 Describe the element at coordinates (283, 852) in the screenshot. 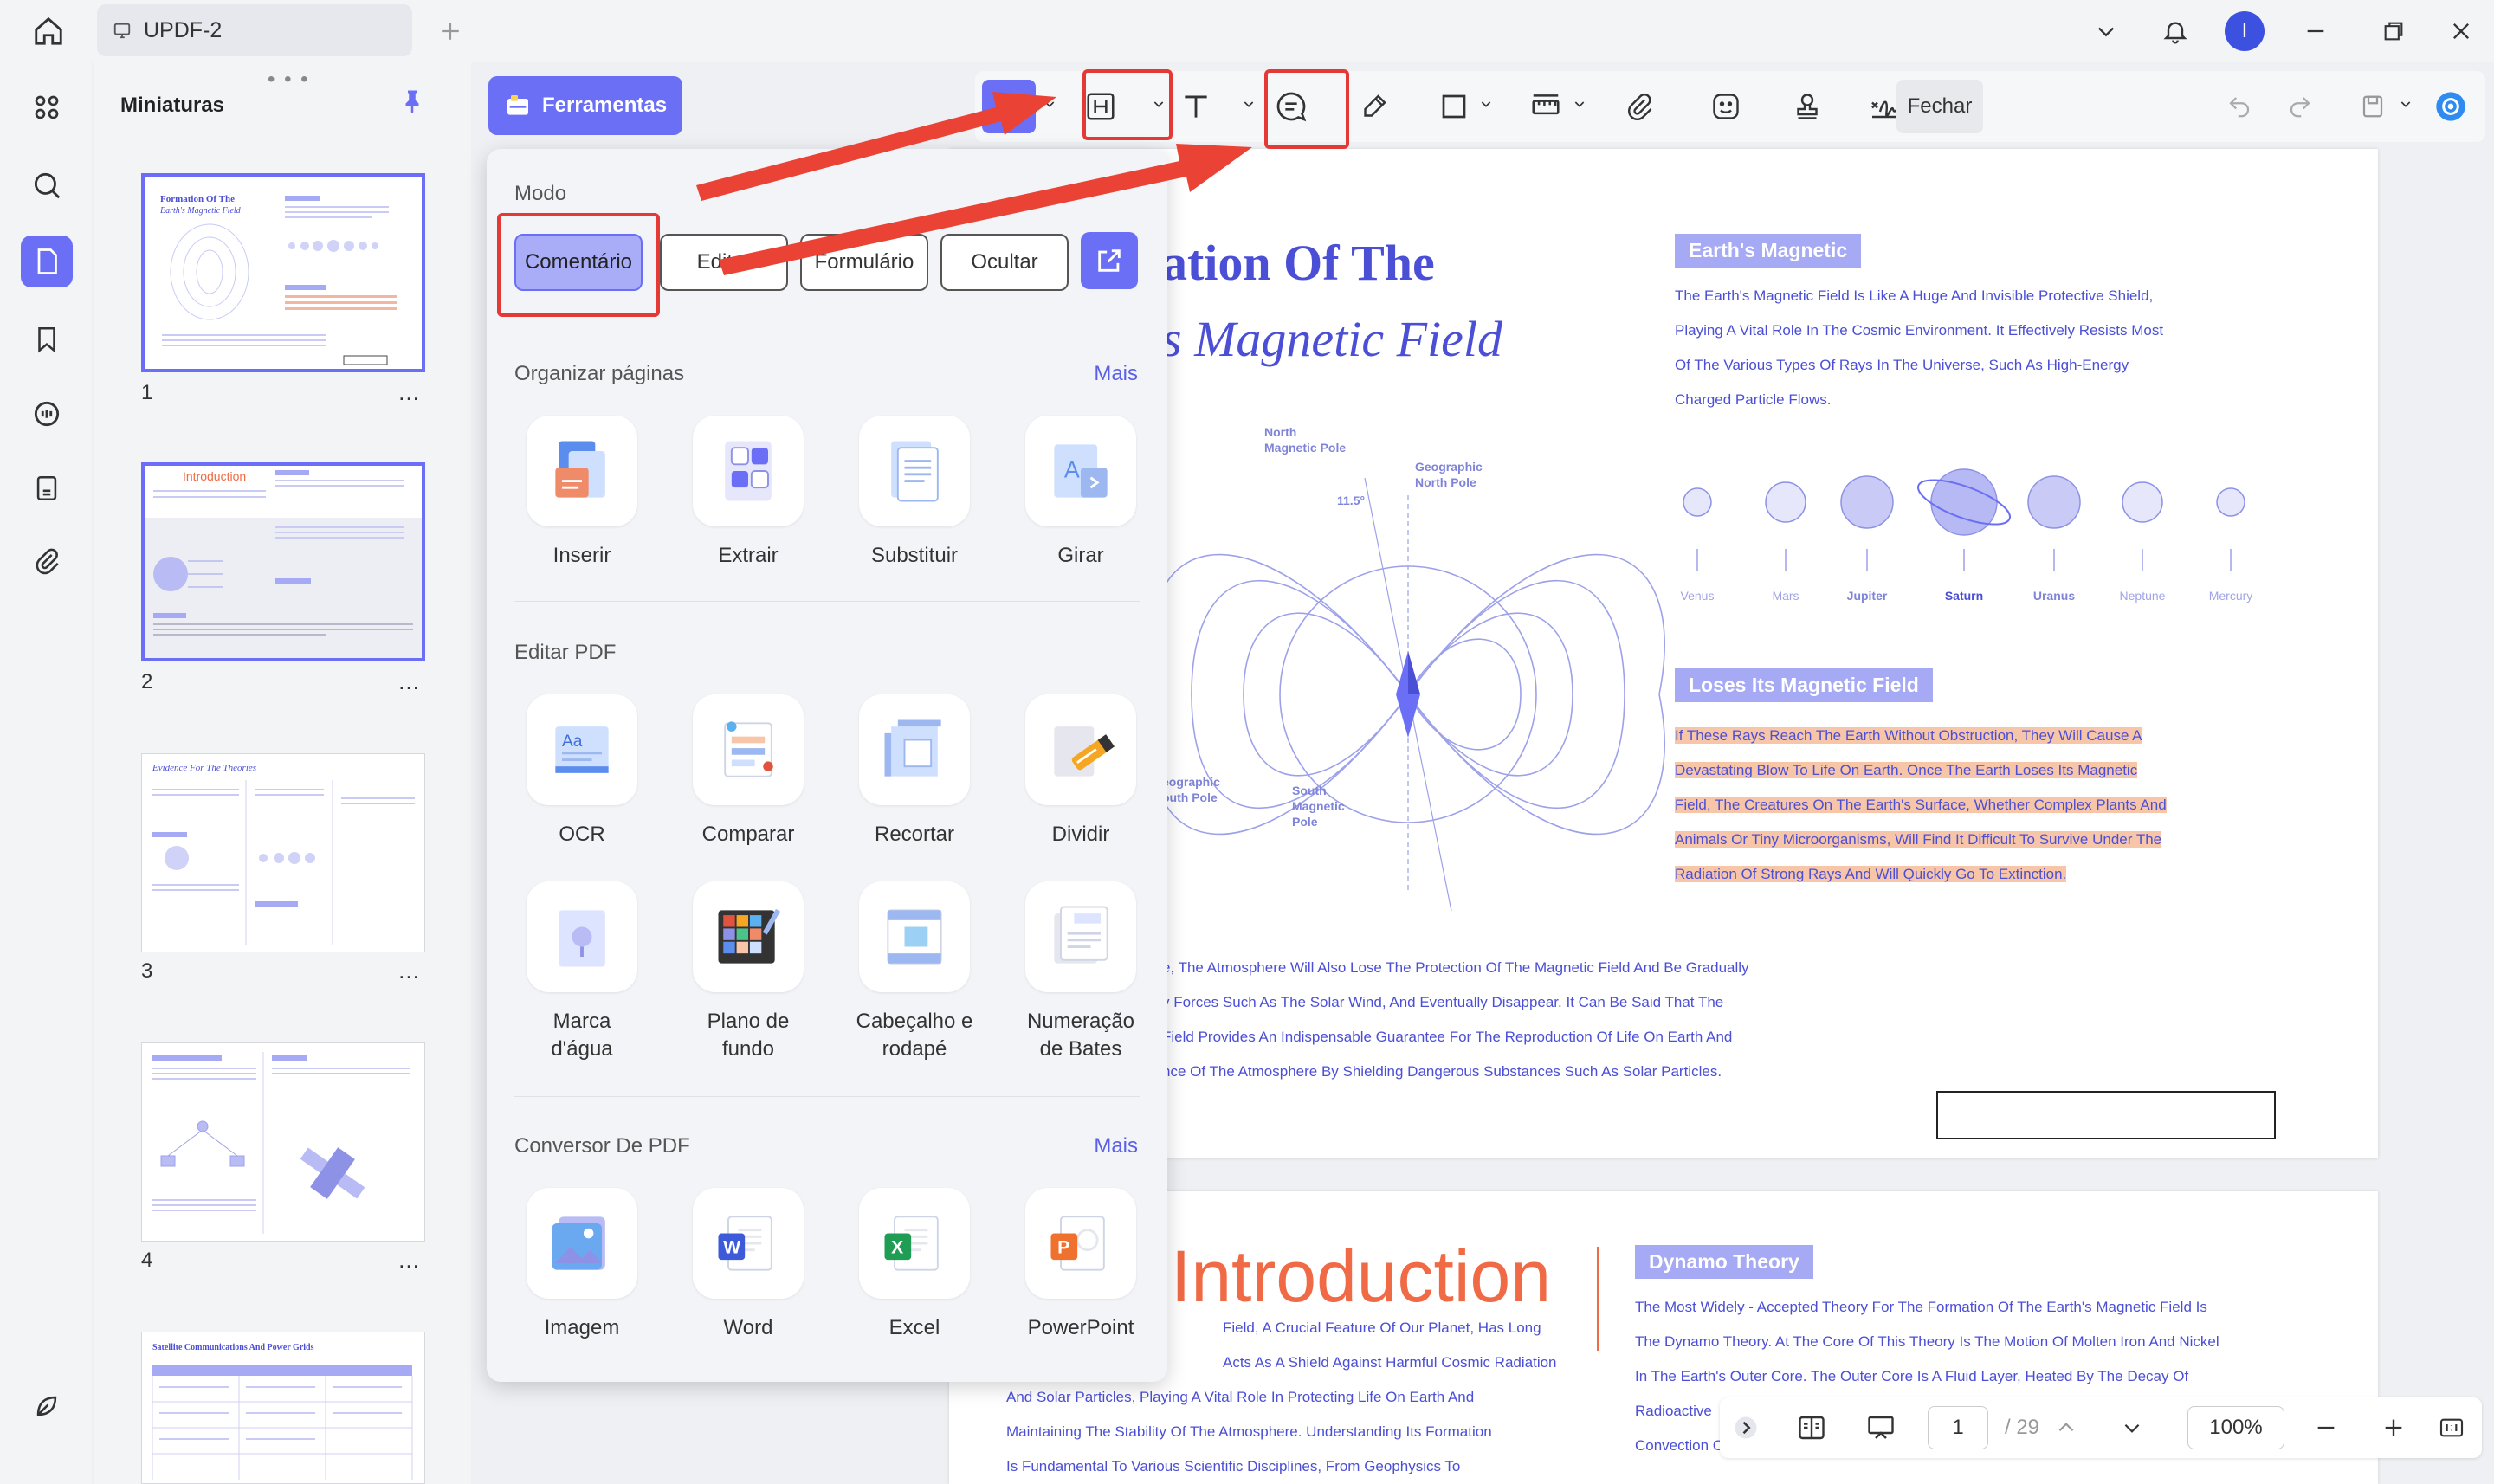

I see `thumbnail-page-3: Evidence For The Theories` at that location.